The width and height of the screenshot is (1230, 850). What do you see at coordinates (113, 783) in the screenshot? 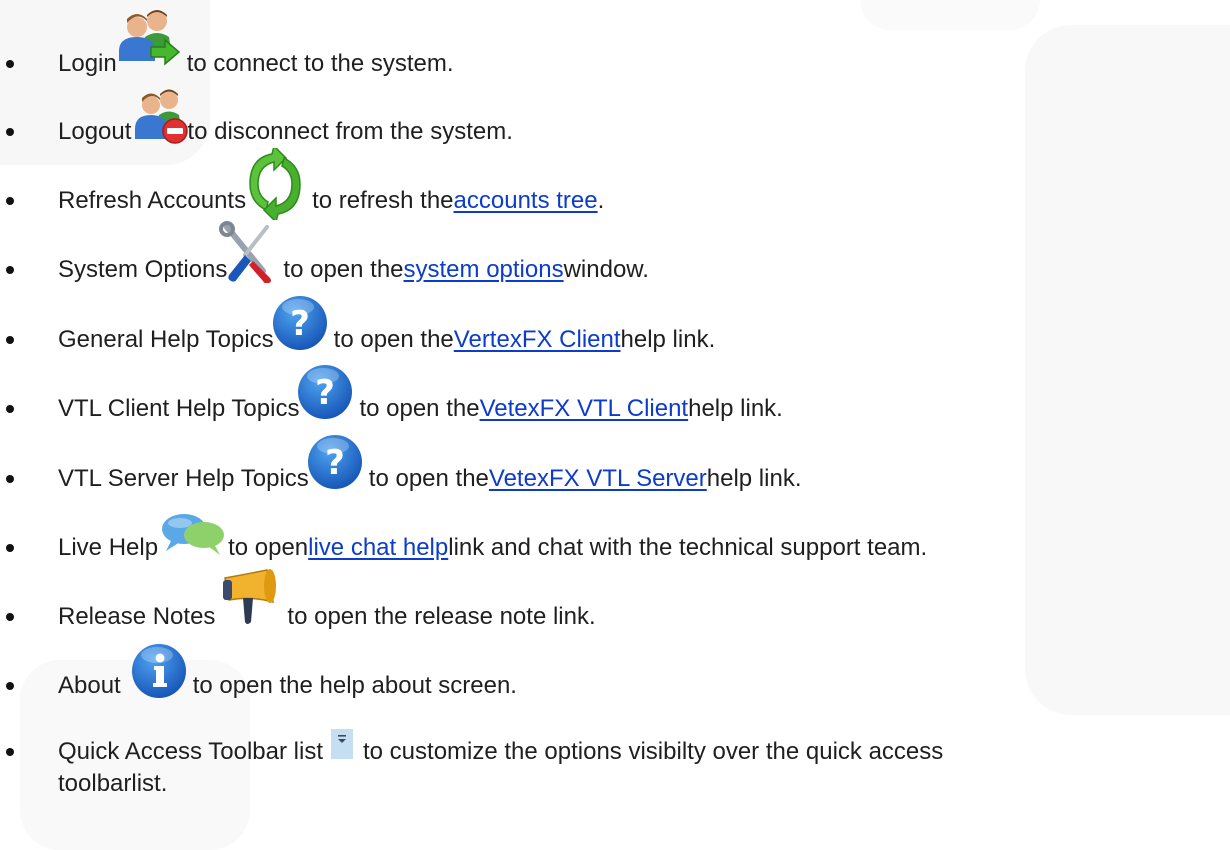
I see `item-description-line2: toolbarlist.` at bounding box center [113, 783].